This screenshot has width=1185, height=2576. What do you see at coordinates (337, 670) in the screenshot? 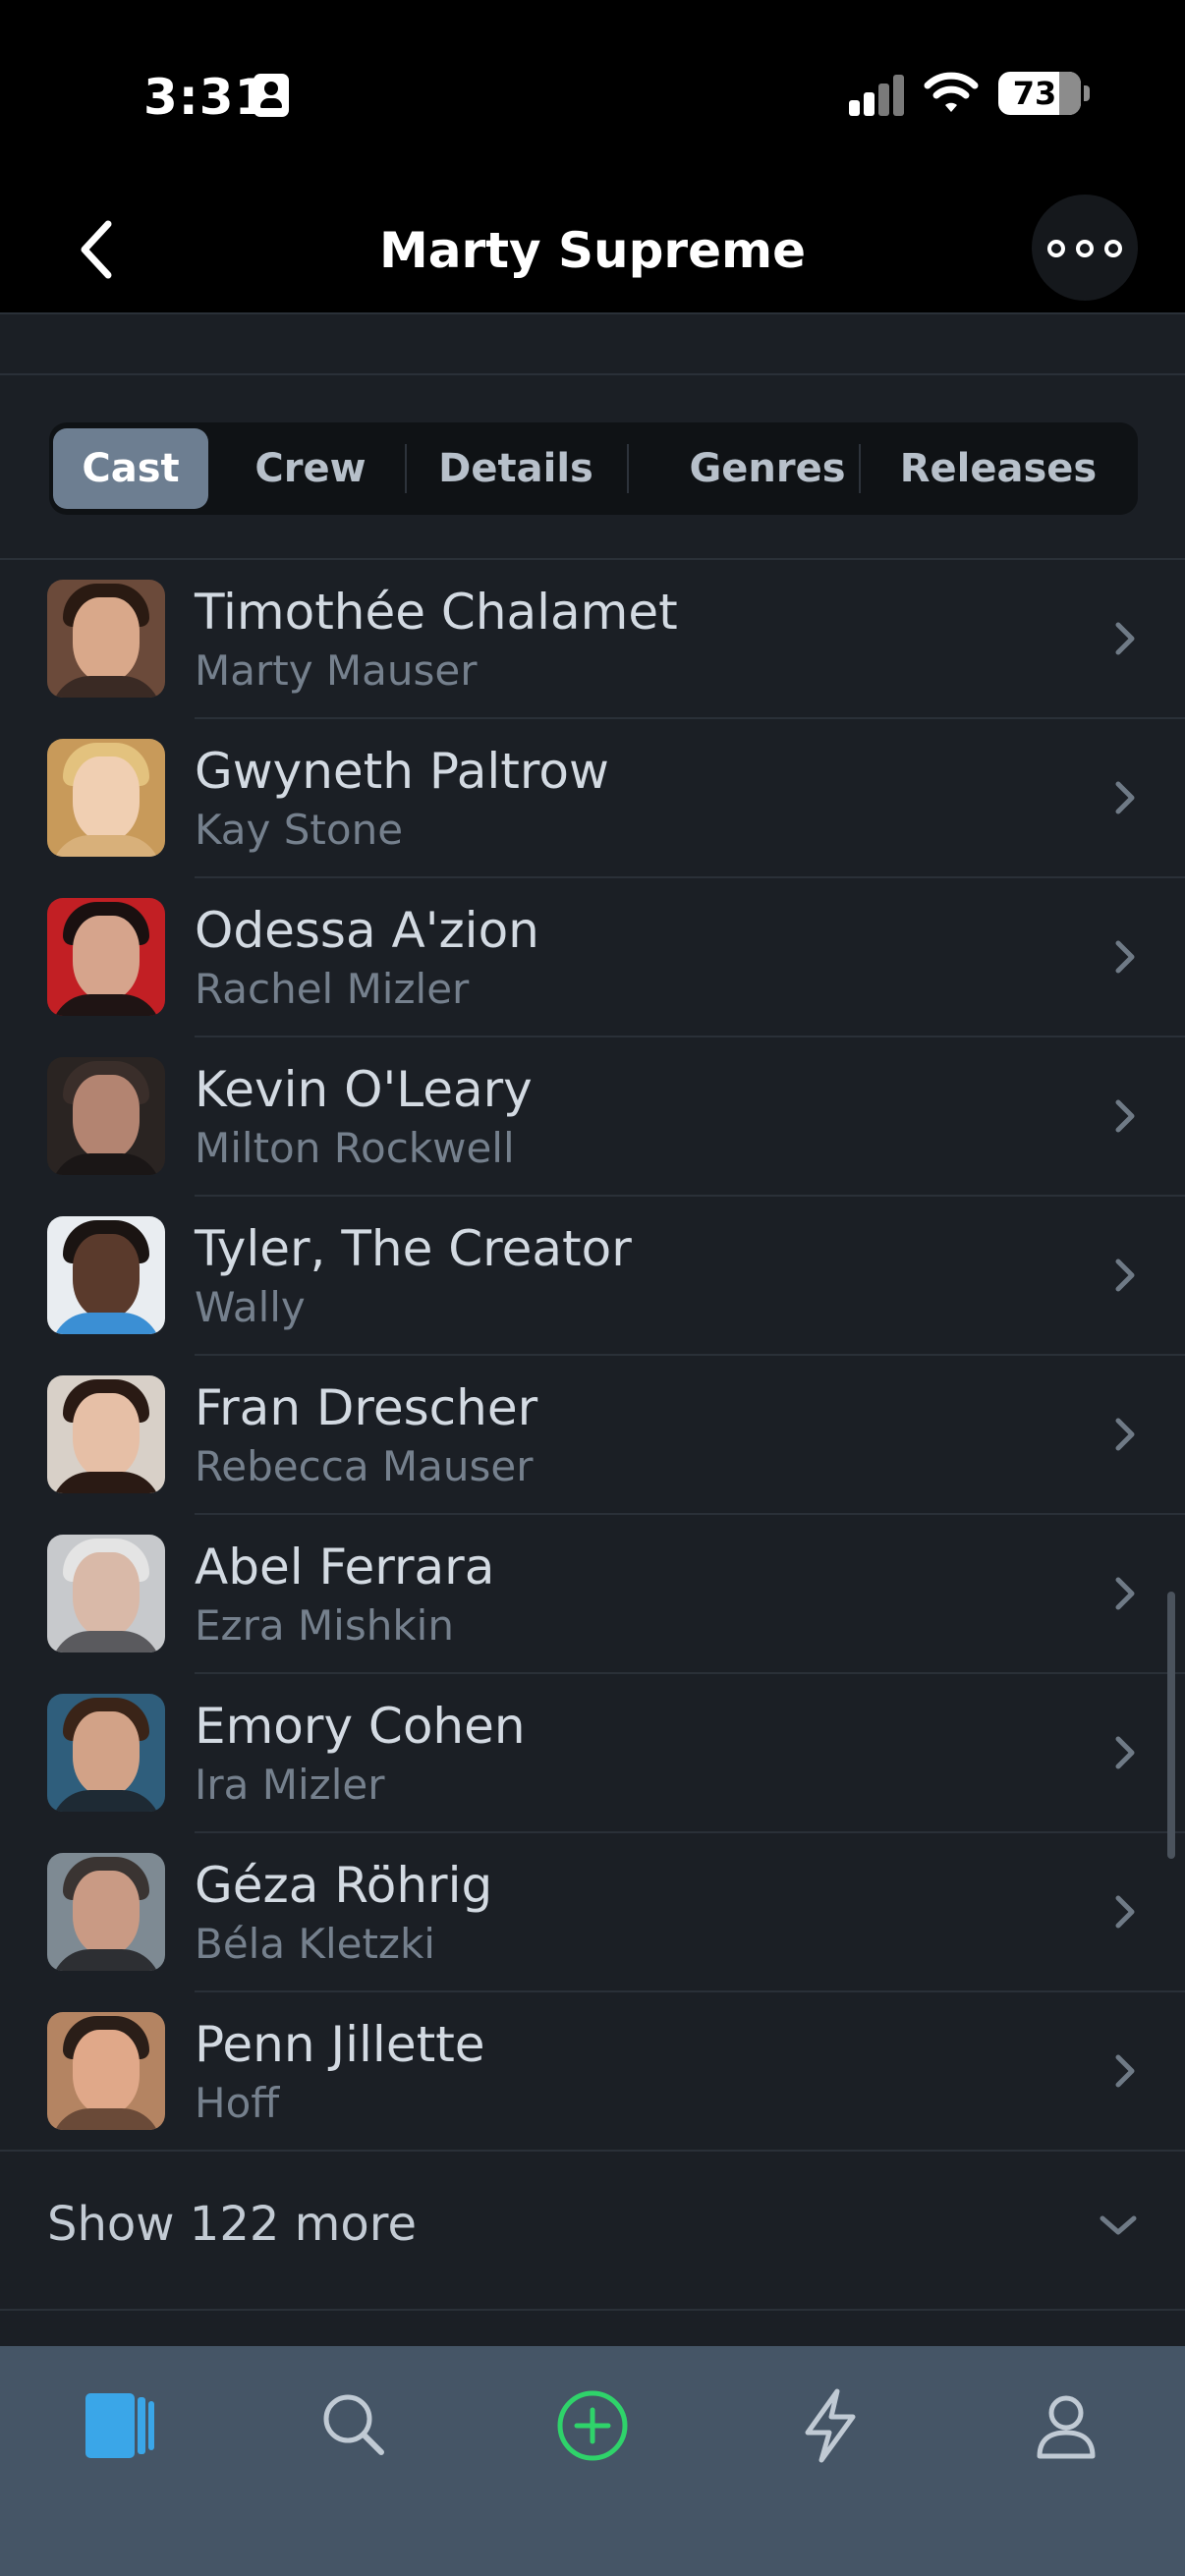
I see `role-name: Marty Mauser` at bounding box center [337, 670].